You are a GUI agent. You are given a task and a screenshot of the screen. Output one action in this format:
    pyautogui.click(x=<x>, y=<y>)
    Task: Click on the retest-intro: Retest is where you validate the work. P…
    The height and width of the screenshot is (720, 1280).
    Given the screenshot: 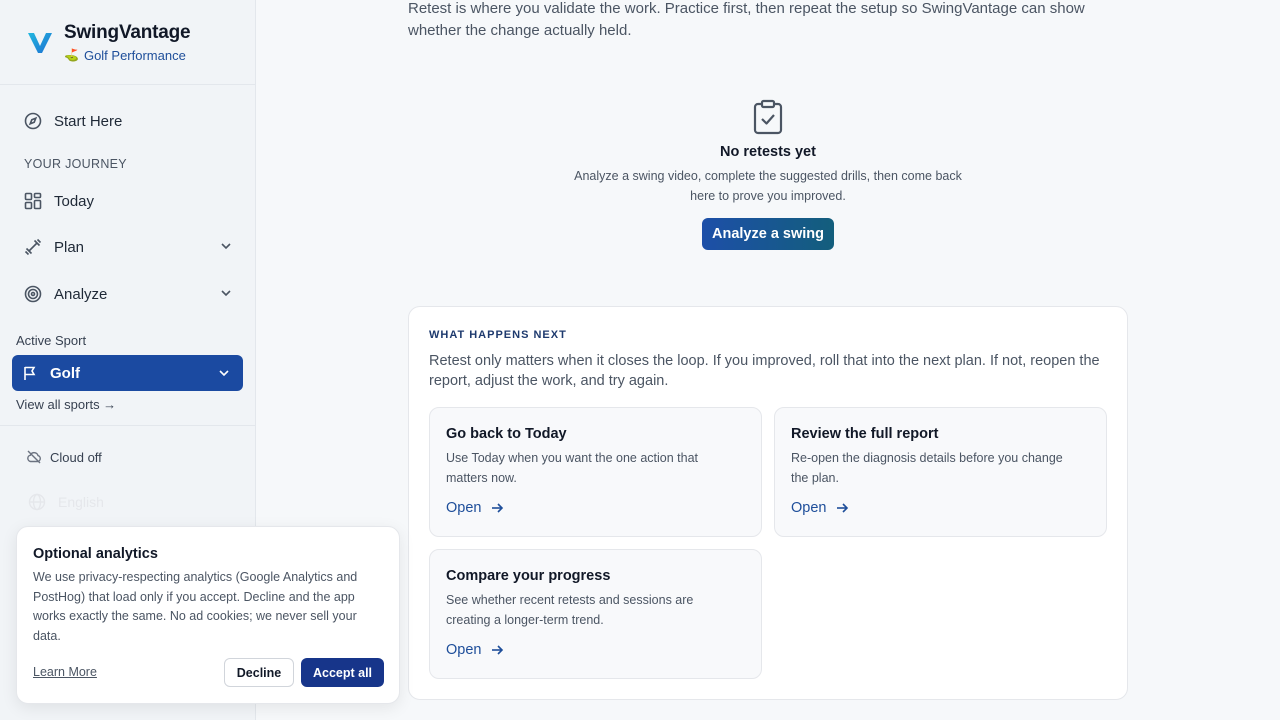 What is the action you would take?
    pyautogui.click(x=746, y=19)
    